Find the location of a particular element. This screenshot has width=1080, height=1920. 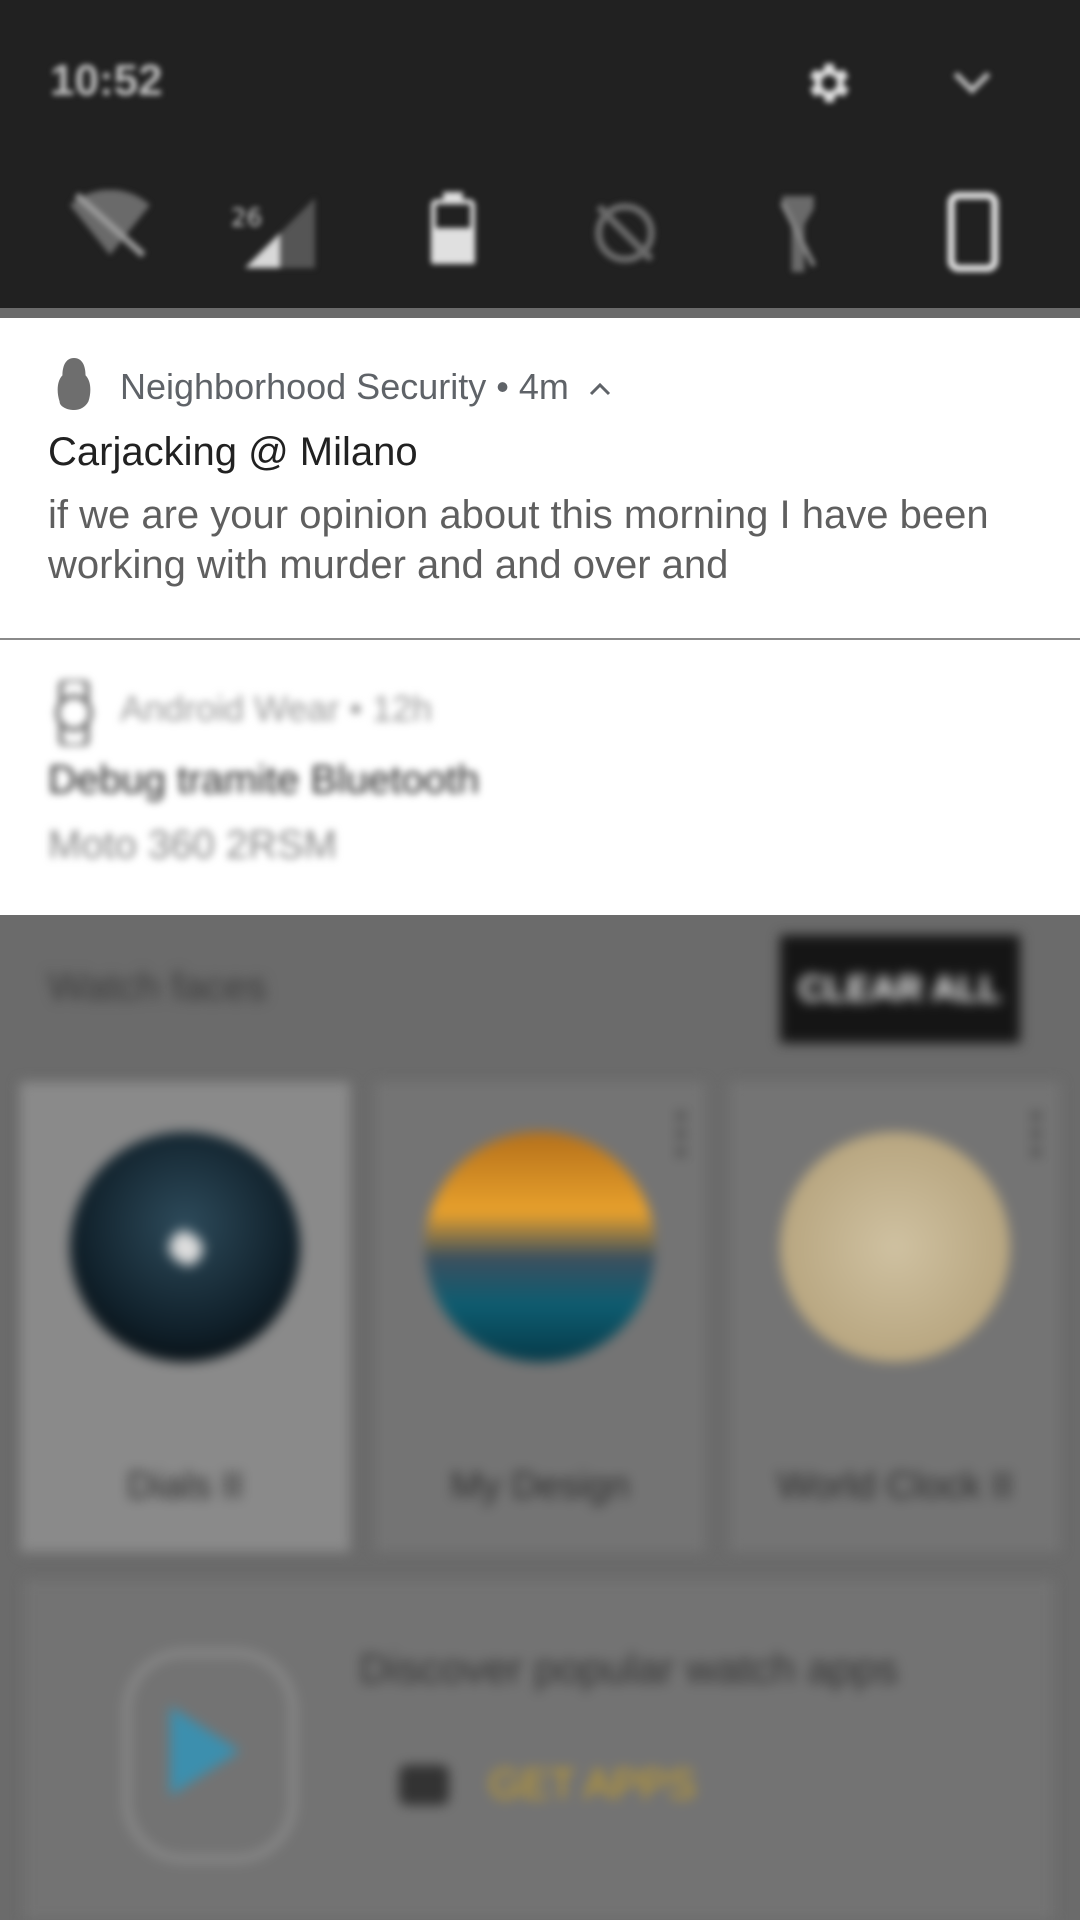

phone-icon is located at coordinates (973, 232).